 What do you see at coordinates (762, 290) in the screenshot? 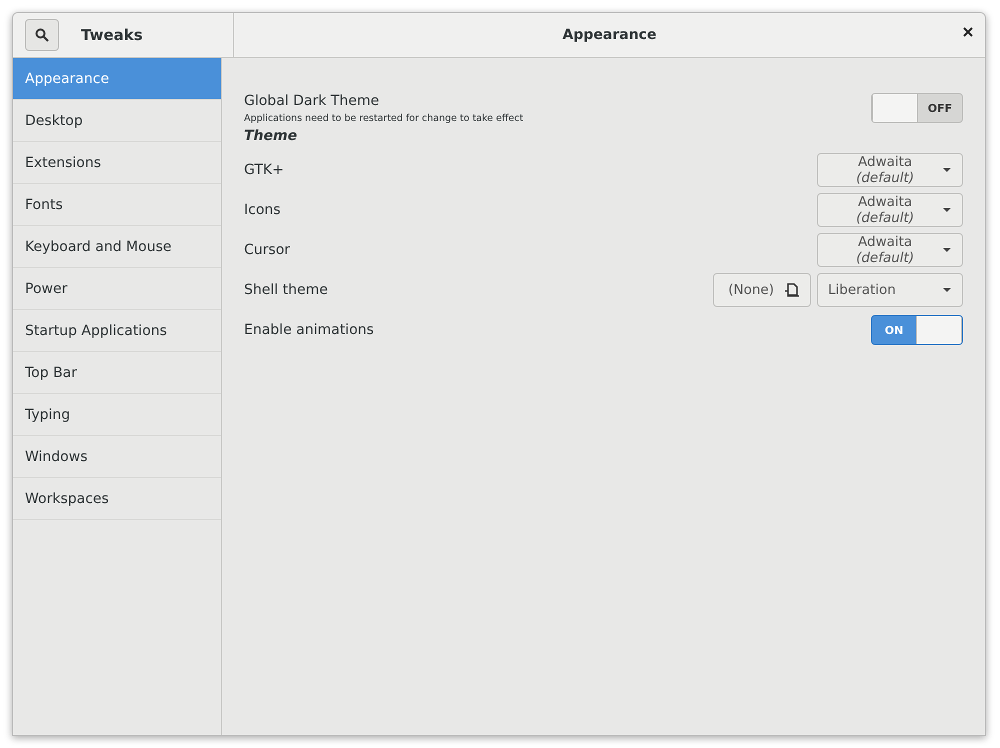
I see `none-button: (None)` at bounding box center [762, 290].